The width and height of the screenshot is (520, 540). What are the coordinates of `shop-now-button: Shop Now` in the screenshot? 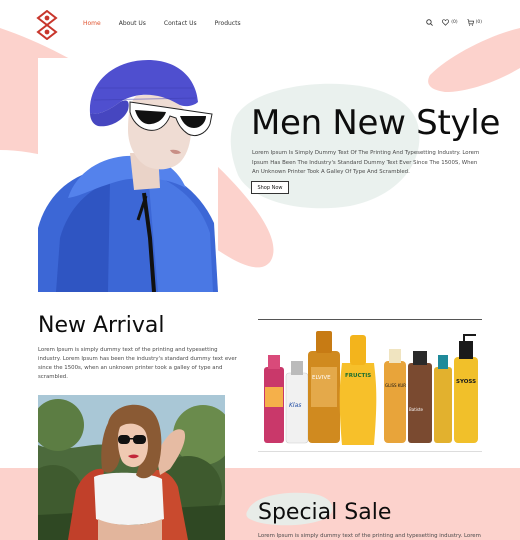 It's located at (270, 187).